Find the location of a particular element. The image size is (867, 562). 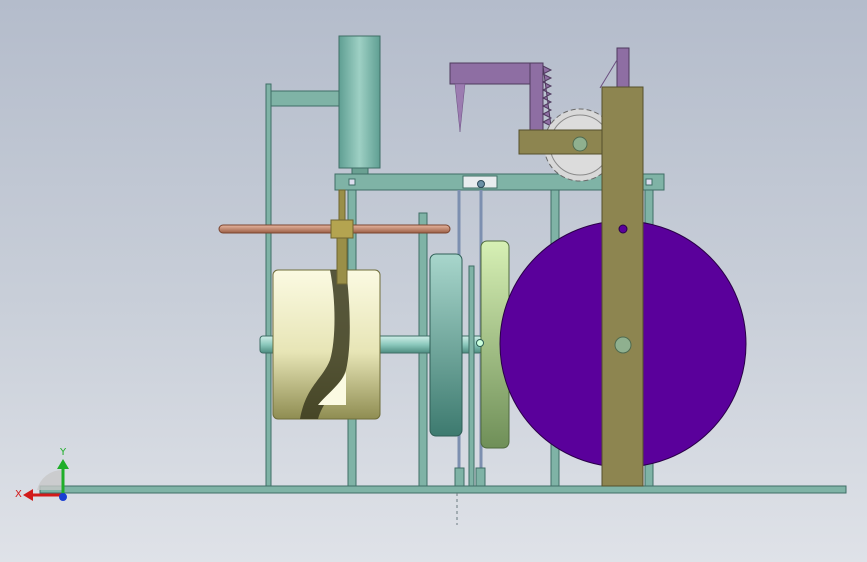

y-axis-label: Y is located at coordinates (63, 452).